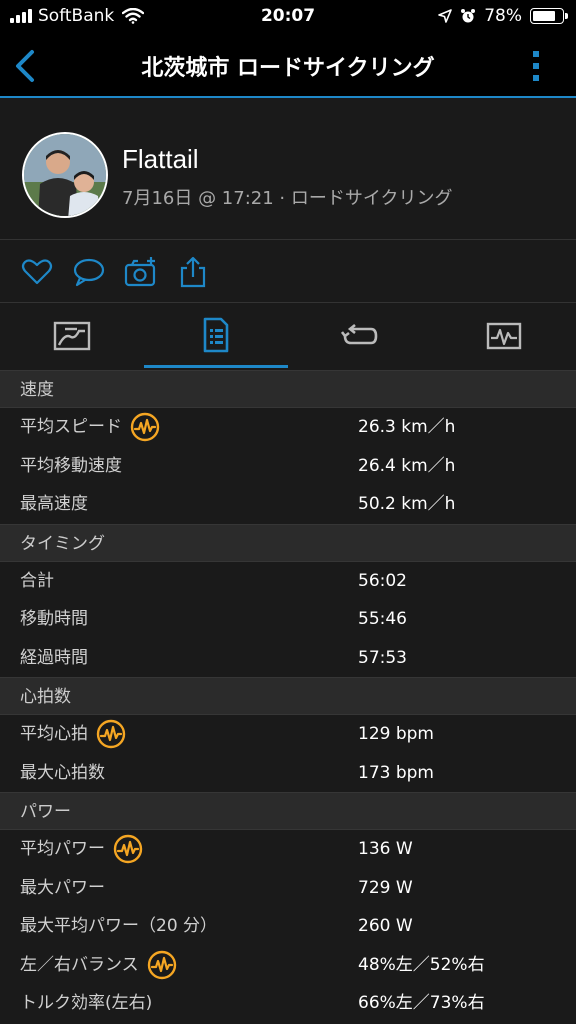  I want to click on stat-label: 平均スピード, so click(71, 427).